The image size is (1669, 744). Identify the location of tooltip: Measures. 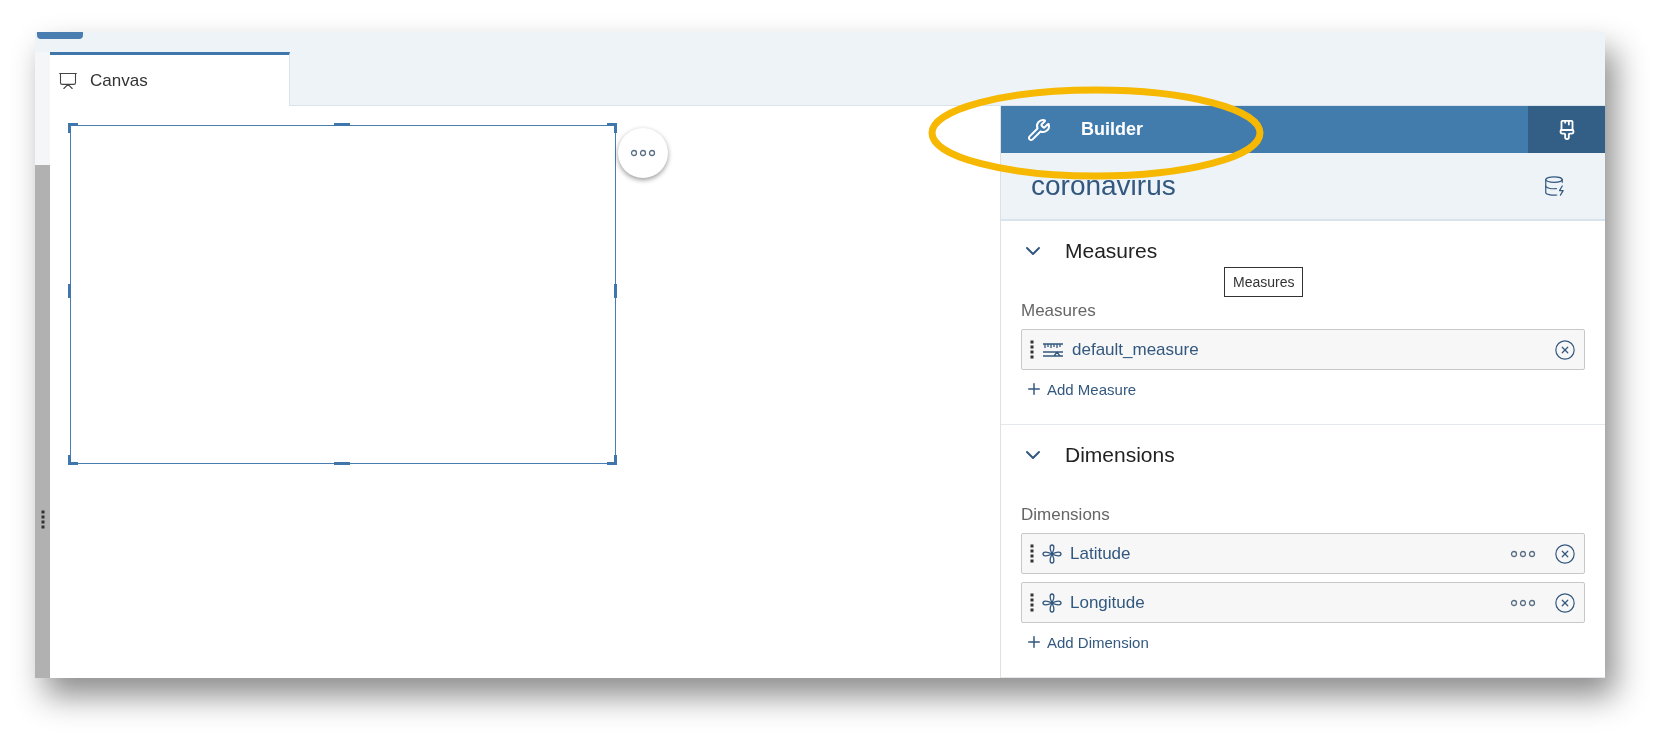
(1264, 282).